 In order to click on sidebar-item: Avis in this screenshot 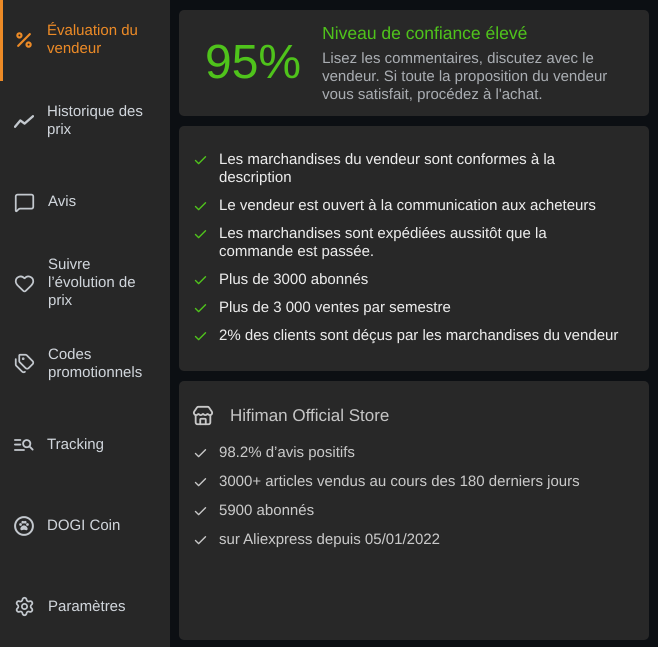, I will do `click(85, 202)`.